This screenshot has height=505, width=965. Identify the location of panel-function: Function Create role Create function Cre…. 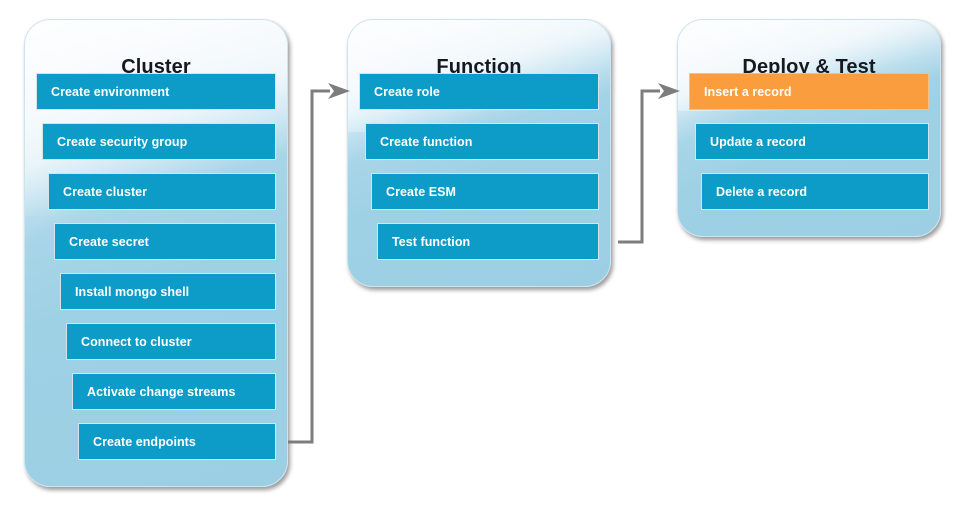
(479, 153).